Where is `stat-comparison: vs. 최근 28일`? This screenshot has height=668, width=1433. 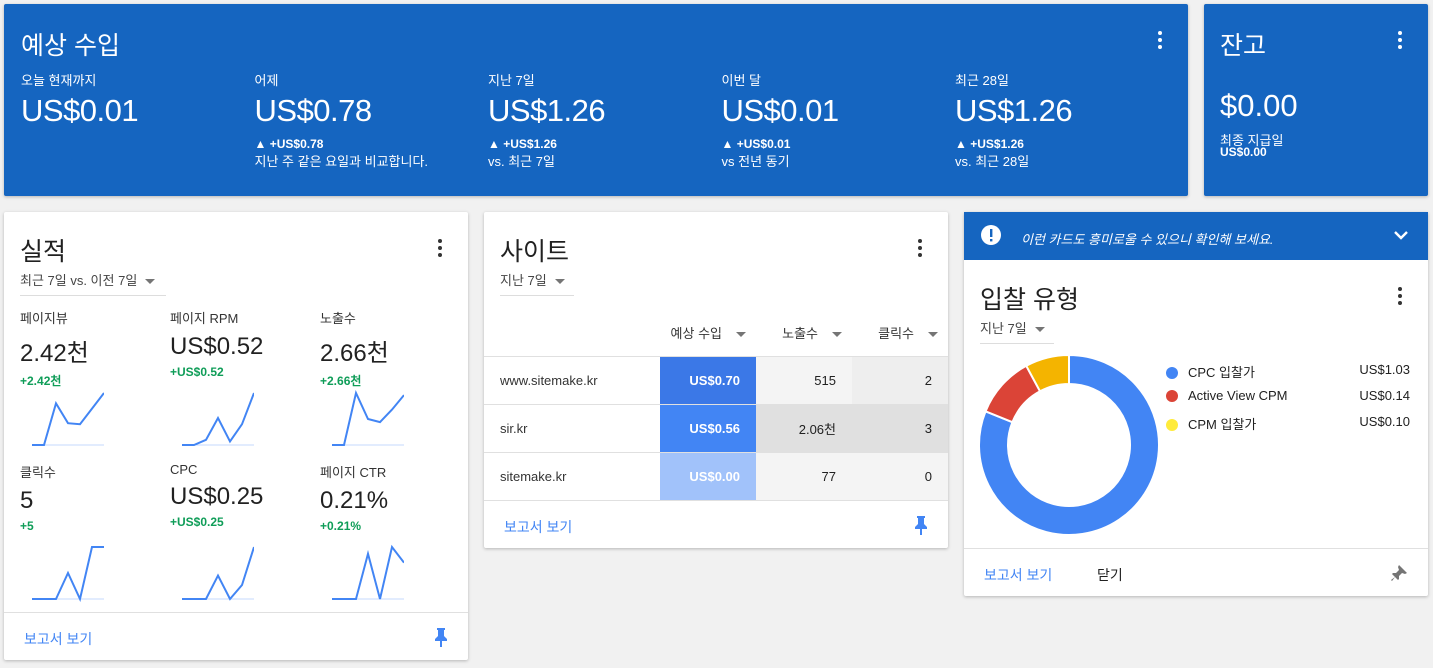
stat-comparison: vs. 최근 28일 is located at coordinates (992, 161).